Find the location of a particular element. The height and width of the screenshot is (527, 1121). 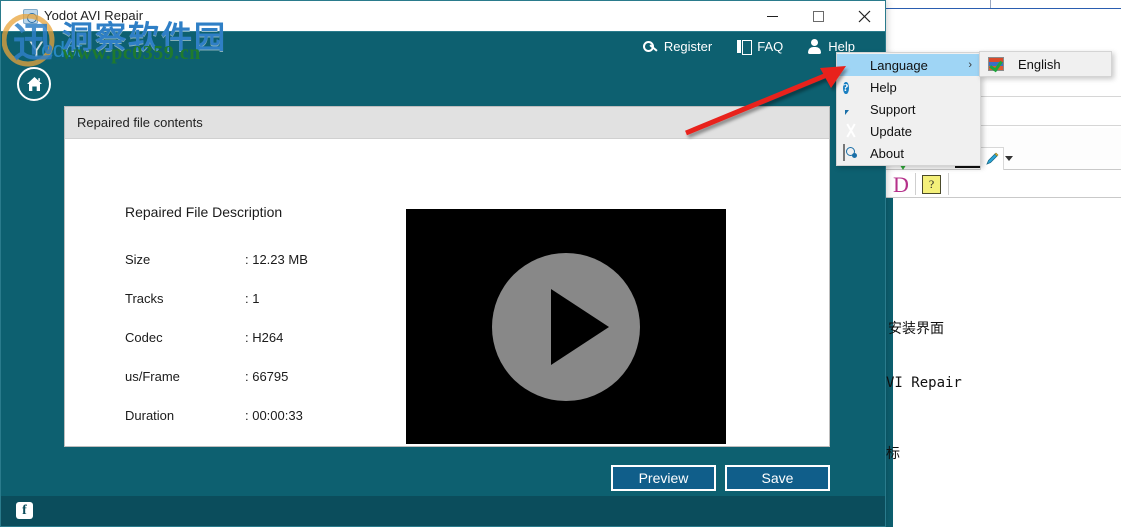

menu-item-language: Language › is located at coordinates (908, 65).